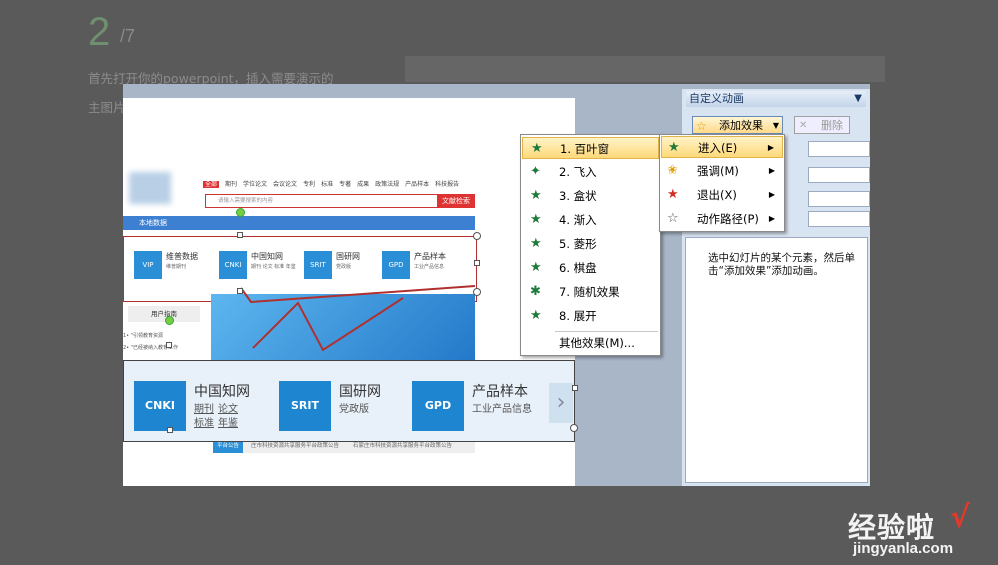 The width and height of the screenshot is (998, 565). I want to click on link: 标准, so click(204, 423).